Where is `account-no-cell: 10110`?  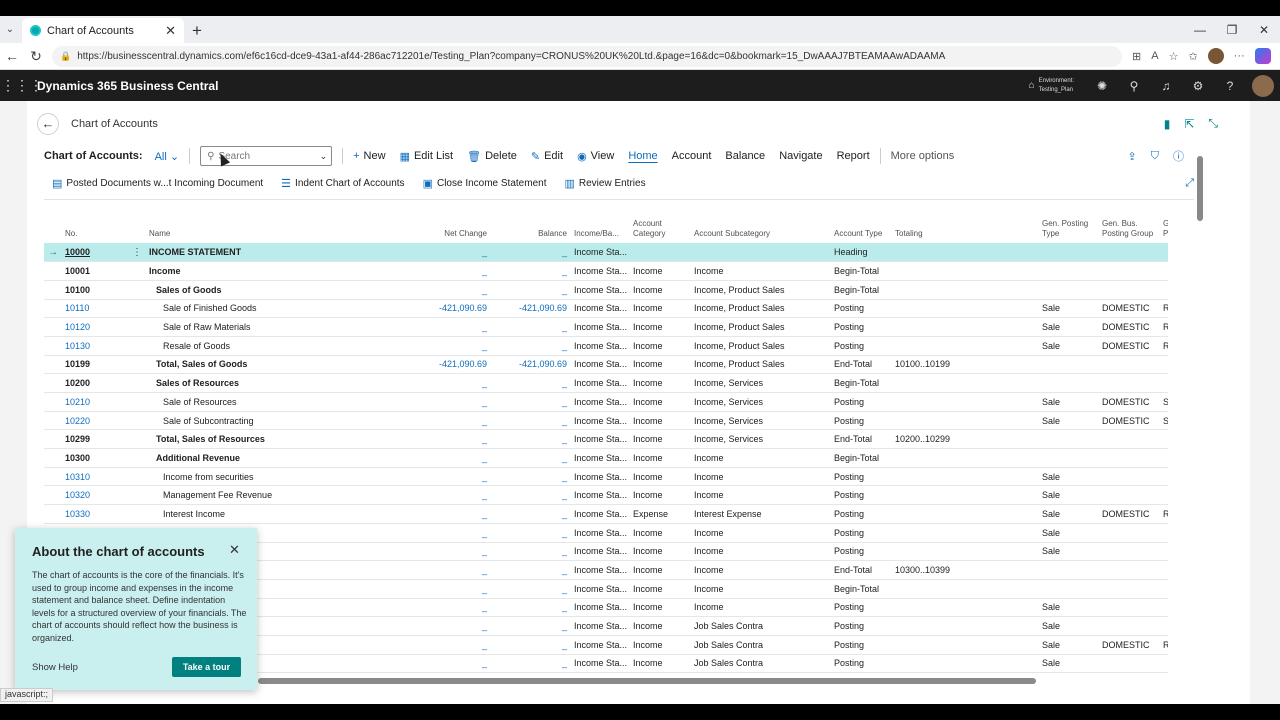 account-no-cell: 10110 is located at coordinates (95, 309).